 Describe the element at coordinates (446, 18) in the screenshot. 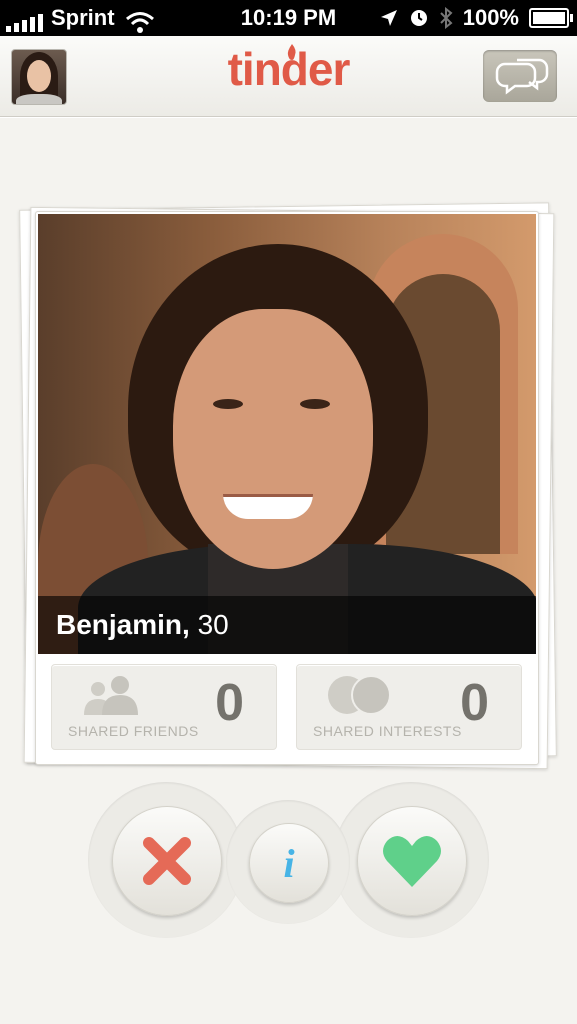

I see `bluetooth-icon` at that location.